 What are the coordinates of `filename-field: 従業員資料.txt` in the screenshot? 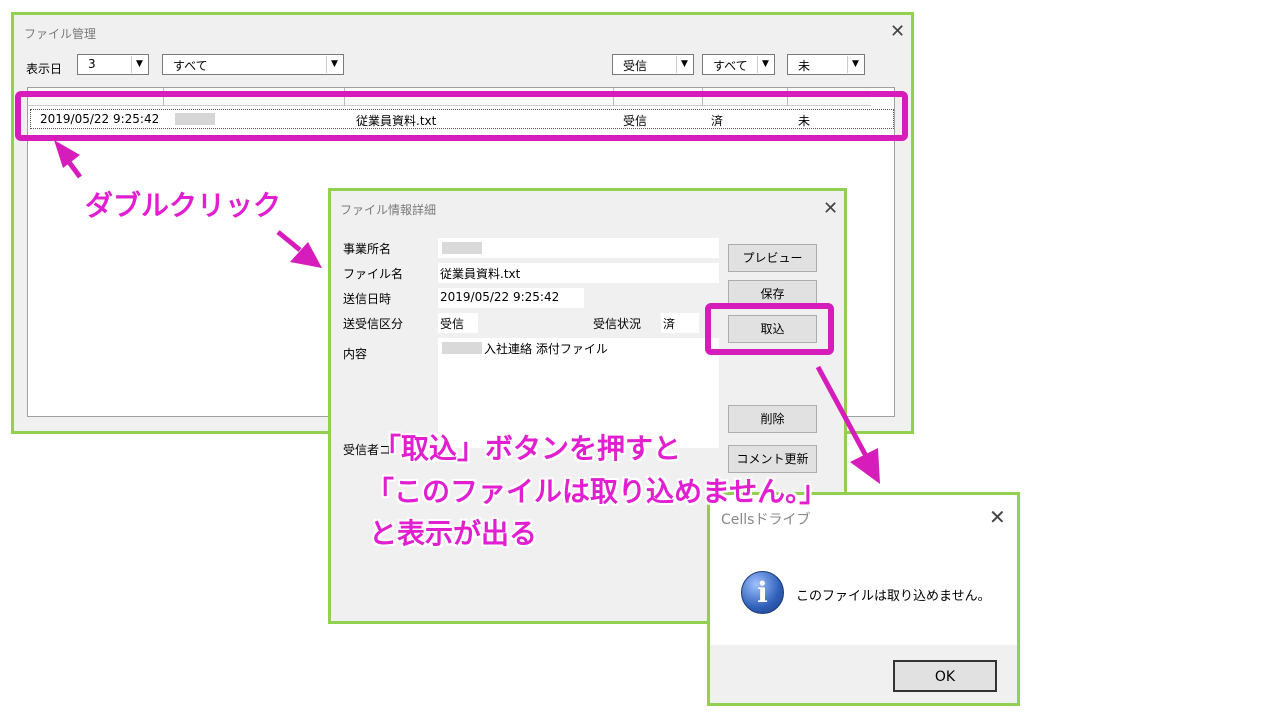 It's located at (578, 273).